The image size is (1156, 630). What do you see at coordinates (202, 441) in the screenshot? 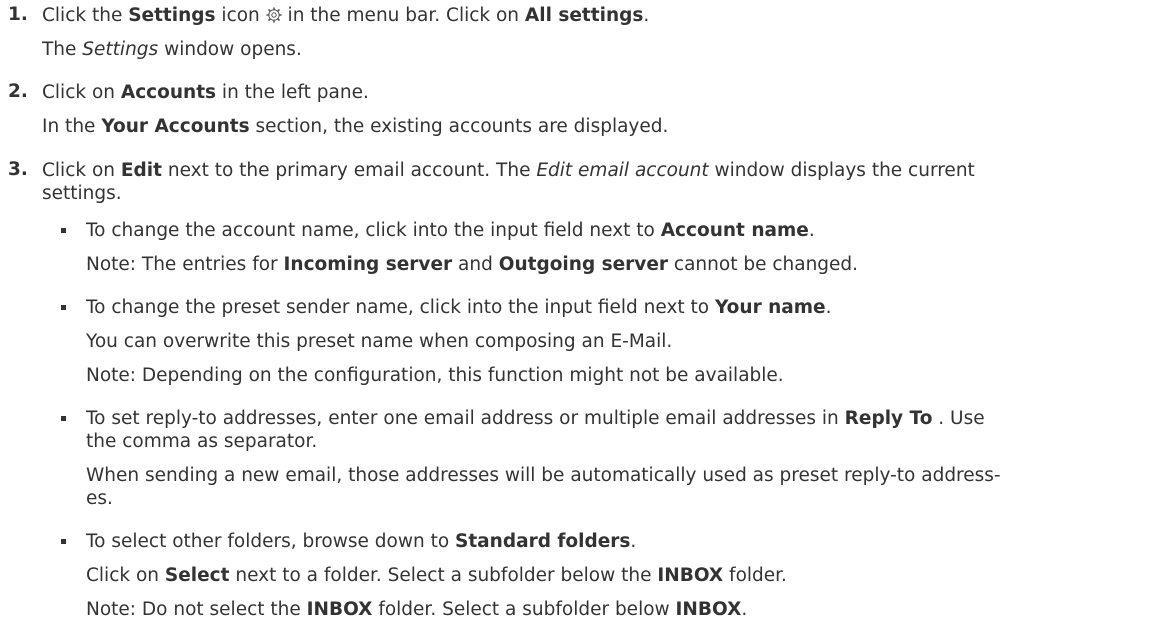
I see `bullet-3-line-2: the comma as separator.` at bounding box center [202, 441].